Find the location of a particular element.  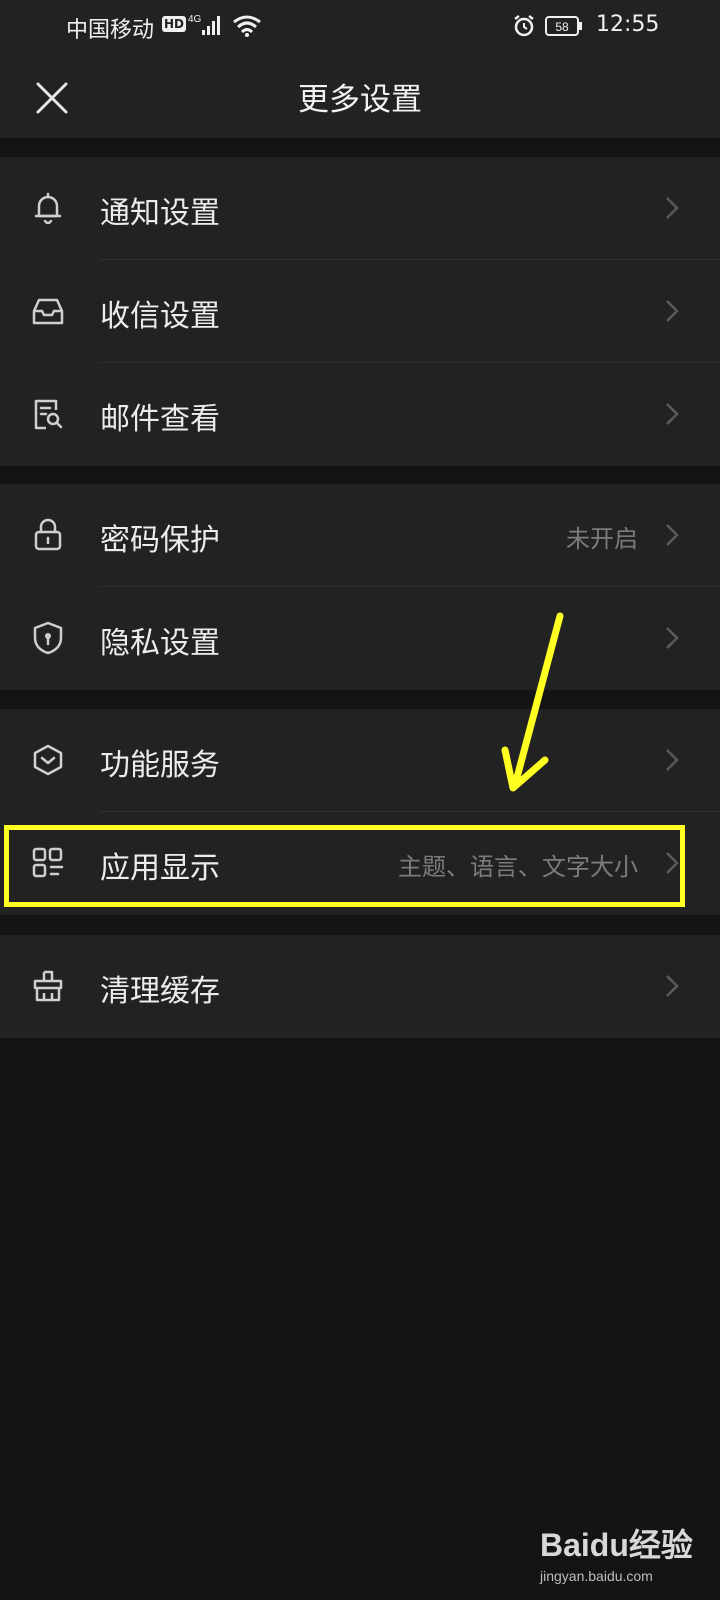

svg-text: 4G is located at coordinates (195, 19).